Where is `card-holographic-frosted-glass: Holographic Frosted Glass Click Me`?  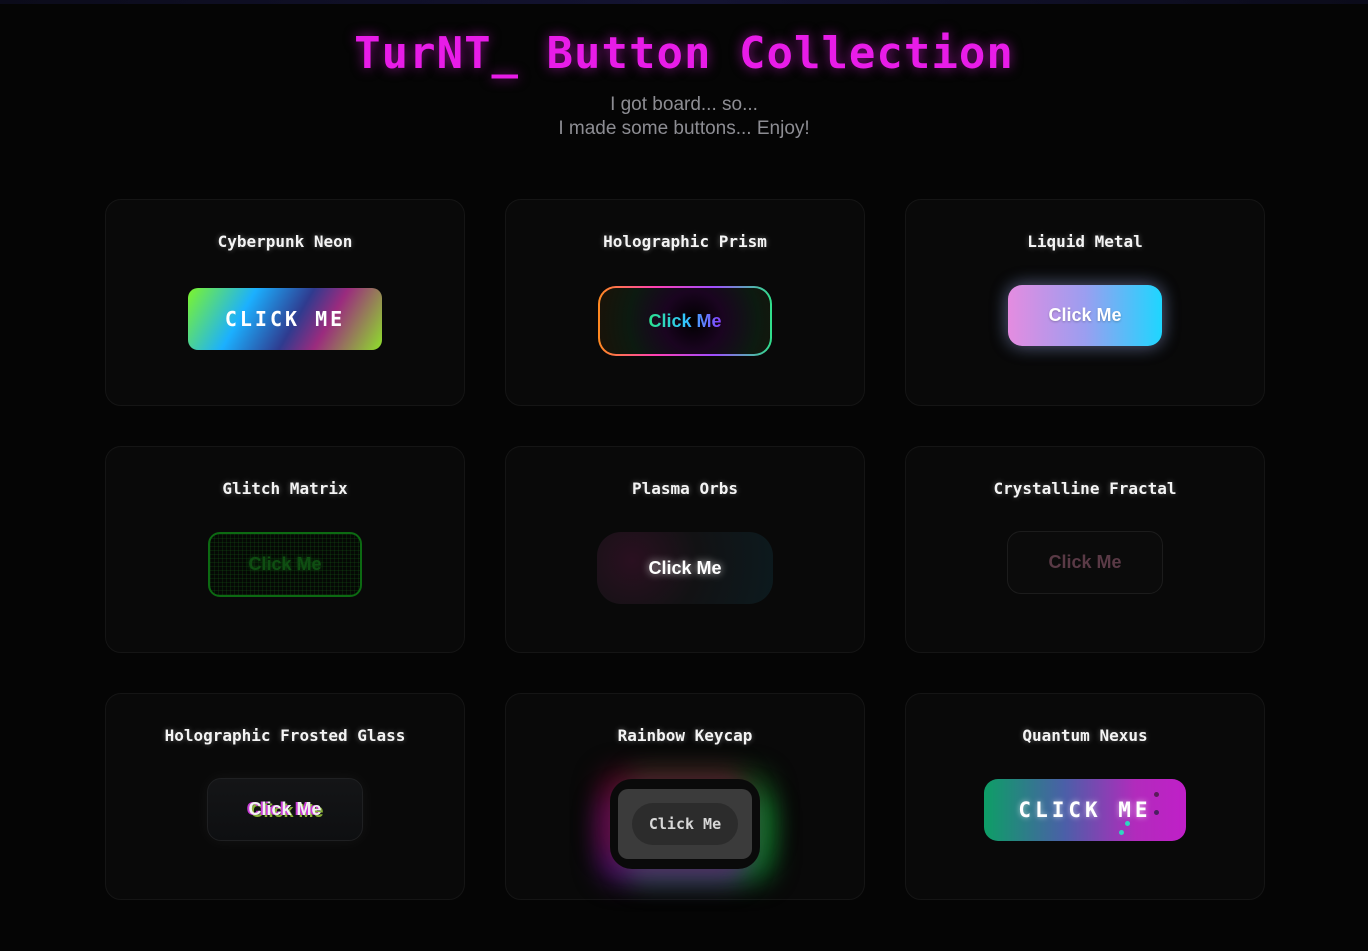 card-holographic-frosted-glass: Holographic Frosted Glass Click Me is located at coordinates (285, 796).